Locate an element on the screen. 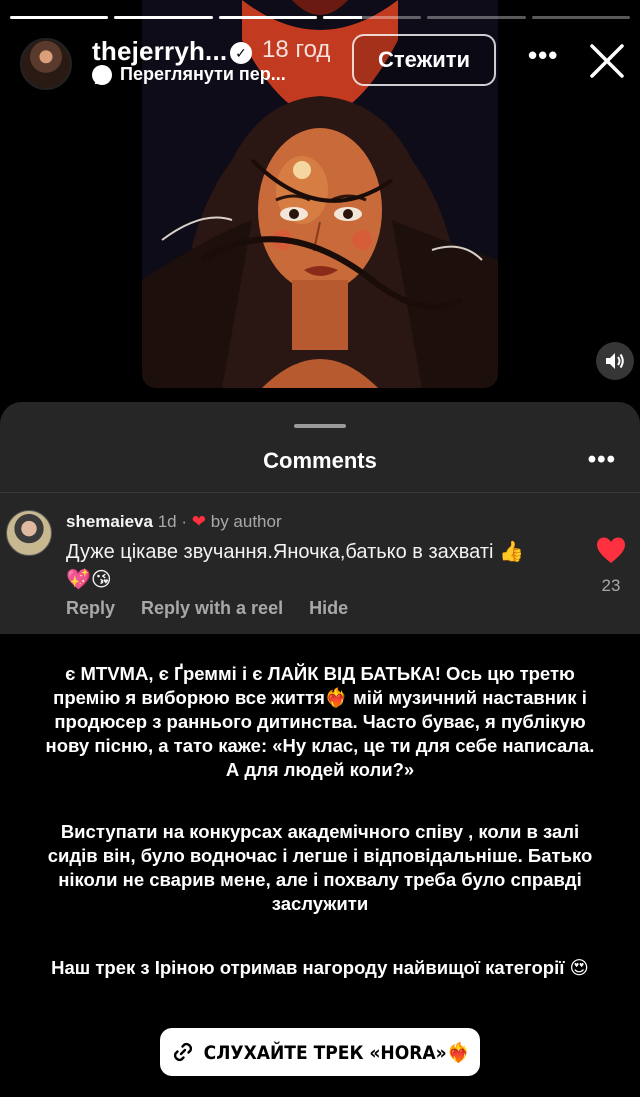 The image size is (640, 1097). reply-button: Reply is located at coordinates (90, 608).